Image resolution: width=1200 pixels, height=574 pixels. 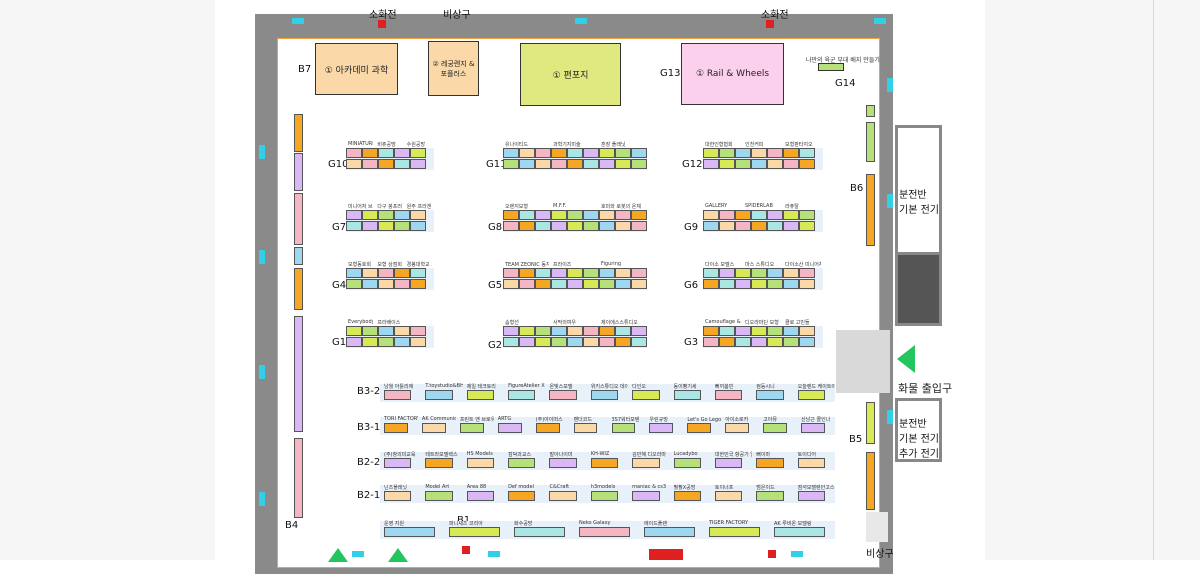 What do you see at coordinates (453, 68) in the screenshot?
I see `booth-ref: ② 레궁렌지 & 포플러스` at bounding box center [453, 68].